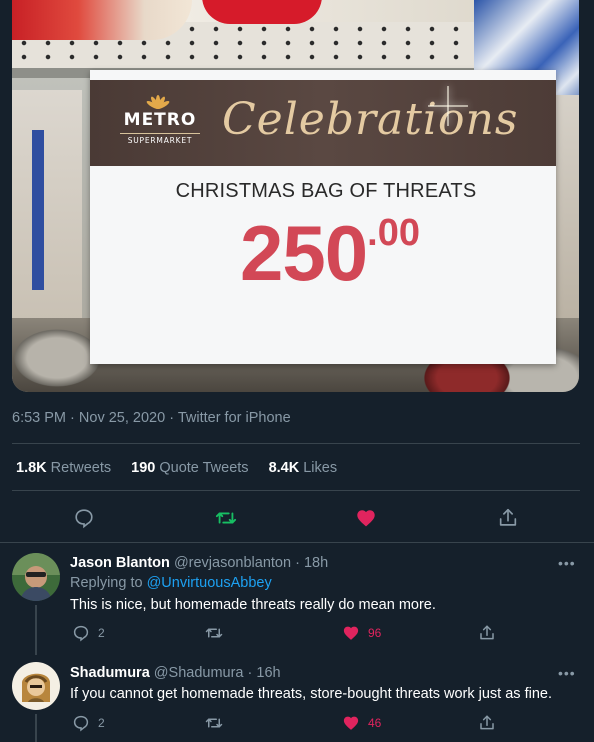 This screenshot has width=594, height=742. I want to click on candy-package-logo, so click(262, 12).